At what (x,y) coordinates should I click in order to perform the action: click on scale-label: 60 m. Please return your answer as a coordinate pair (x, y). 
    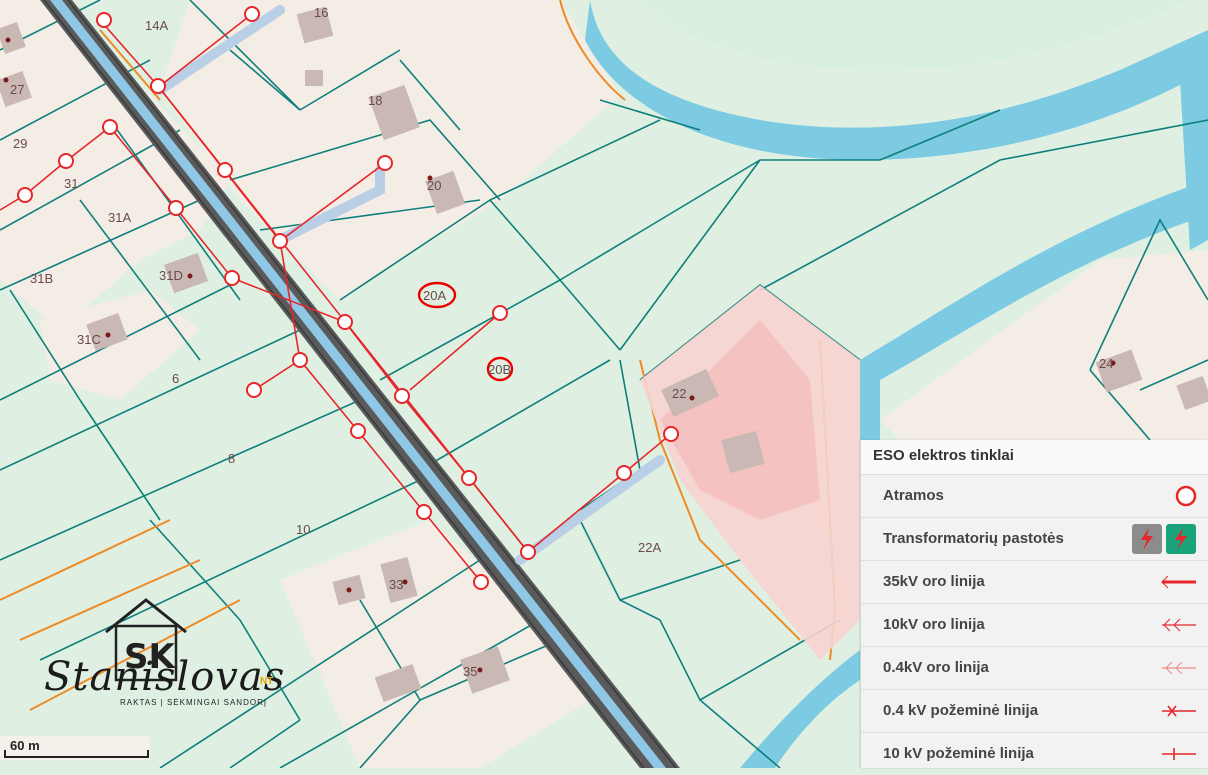
    Looking at the image, I should click on (25, 745).